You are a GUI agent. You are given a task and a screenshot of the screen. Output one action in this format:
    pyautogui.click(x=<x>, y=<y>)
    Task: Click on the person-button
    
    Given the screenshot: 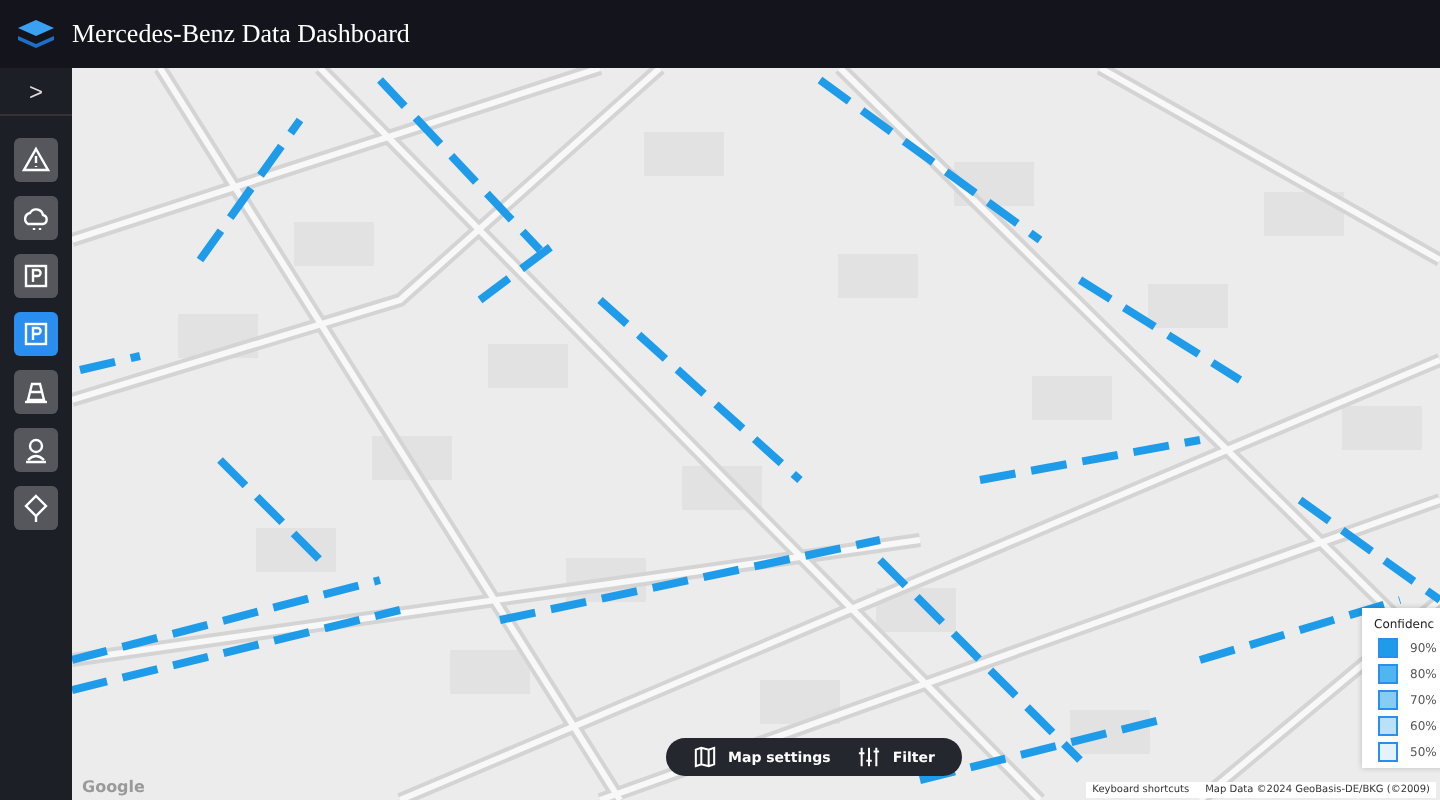 What is the action you would take?
    pyautogui.click(x=36, y=450)
    